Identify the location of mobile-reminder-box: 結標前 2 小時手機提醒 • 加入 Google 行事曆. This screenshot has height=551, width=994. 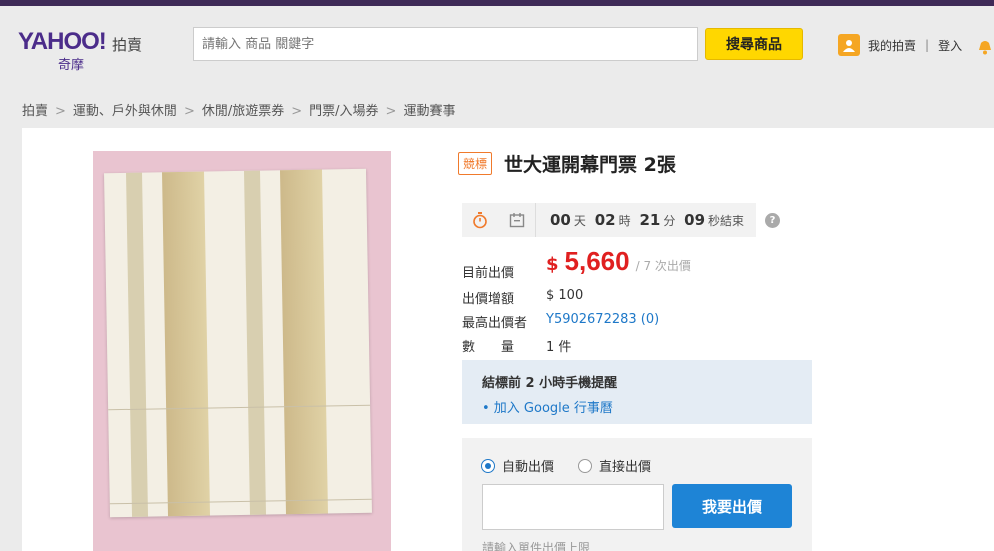
(637, 392).